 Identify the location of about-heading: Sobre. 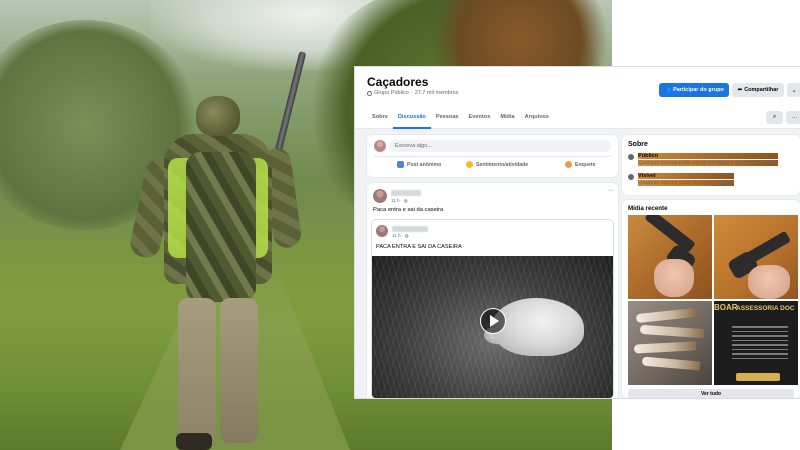
(638, 144).